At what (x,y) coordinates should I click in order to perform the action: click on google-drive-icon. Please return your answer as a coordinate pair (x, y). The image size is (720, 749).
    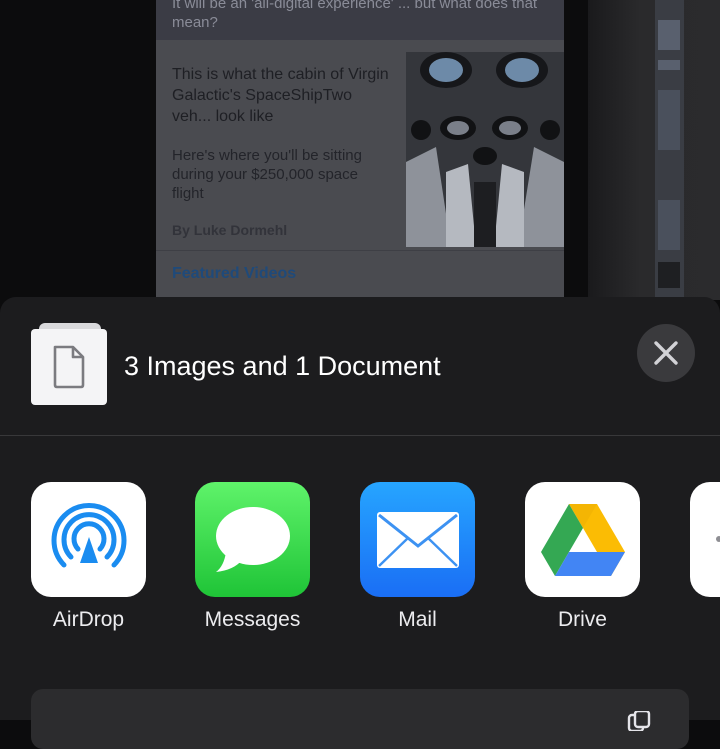
    Looking at the image, I should click on (582, 539).